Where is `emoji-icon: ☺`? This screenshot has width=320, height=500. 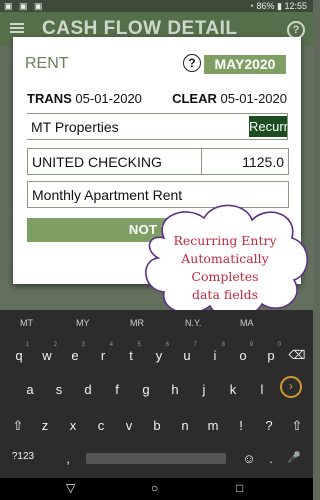
emoji-icon: ☺ is located at coordinates (249, 458).